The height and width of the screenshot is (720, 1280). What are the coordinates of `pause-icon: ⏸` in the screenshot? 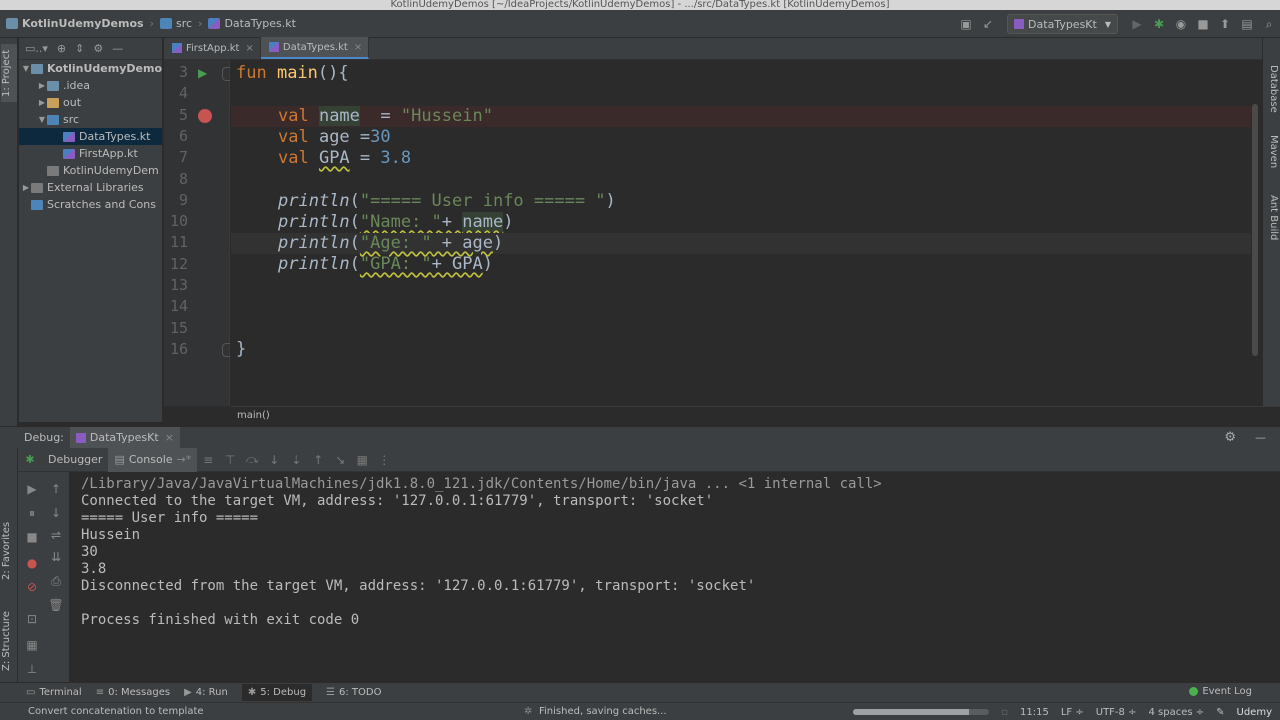 It's located at (32, 513).